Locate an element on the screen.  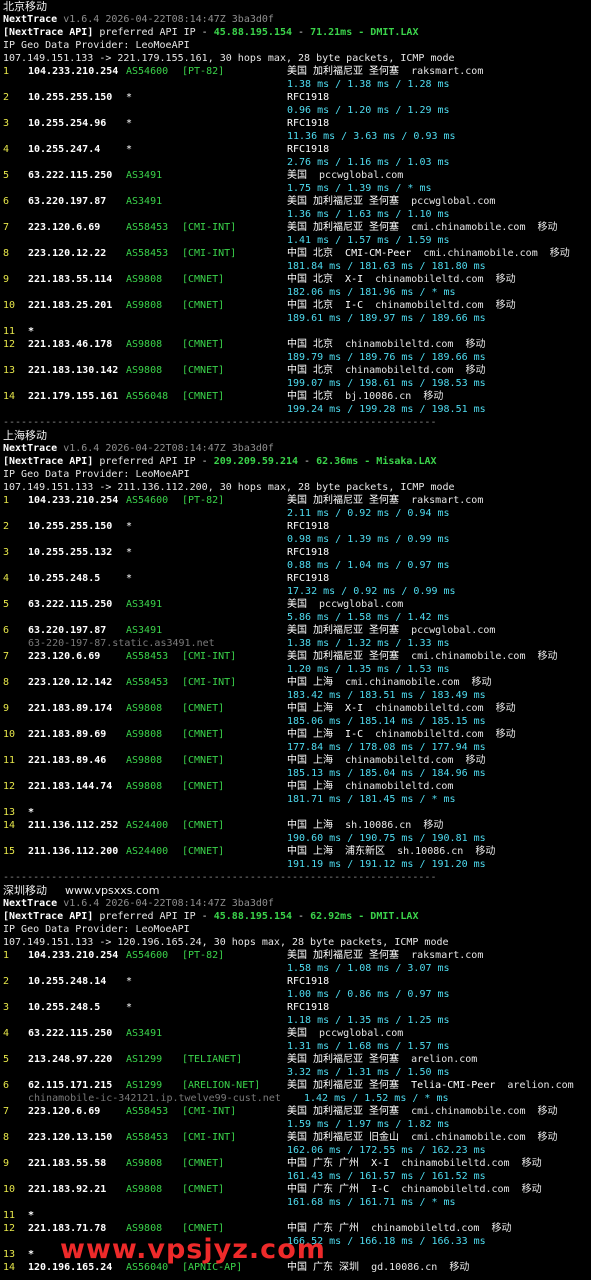
hop-geo-info: 美国 加利福尼亚 圣何塞 pccwglobal.com is located at coordinates (391, 201).